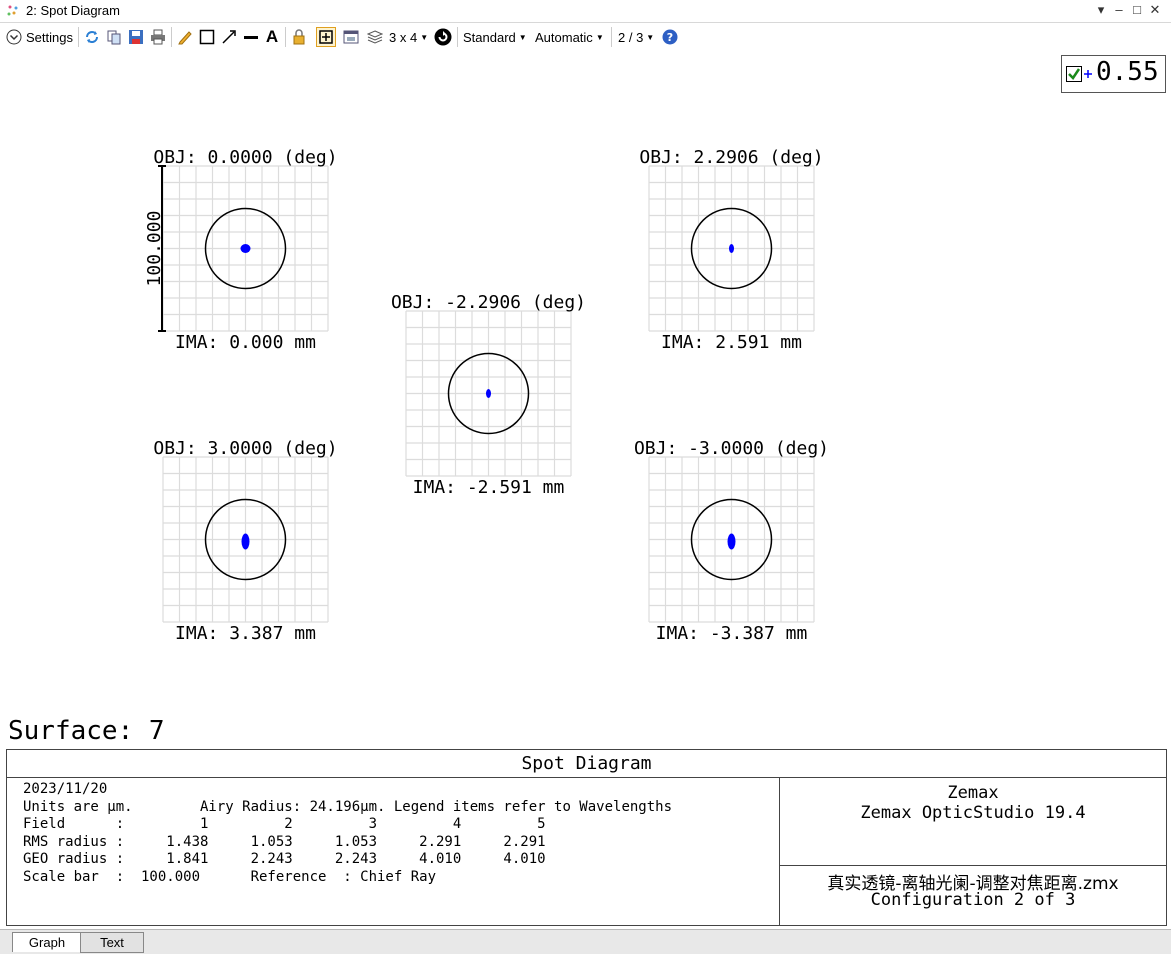 The height and width of the screenshot is (954, 1171). I want to click on tab-text-label: Text, so click(112, 942).